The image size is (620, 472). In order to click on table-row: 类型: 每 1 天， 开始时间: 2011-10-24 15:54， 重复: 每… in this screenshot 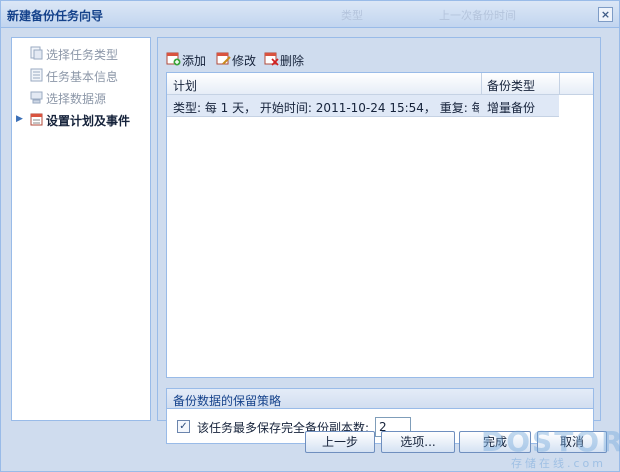, I will do `click(363, 106)`.